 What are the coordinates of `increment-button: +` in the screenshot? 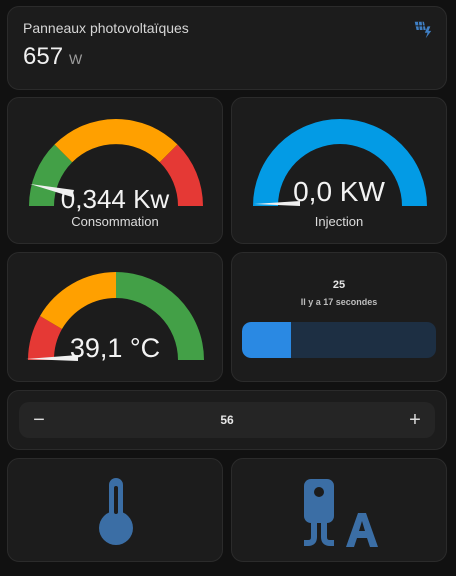 It's located at (415, 420).